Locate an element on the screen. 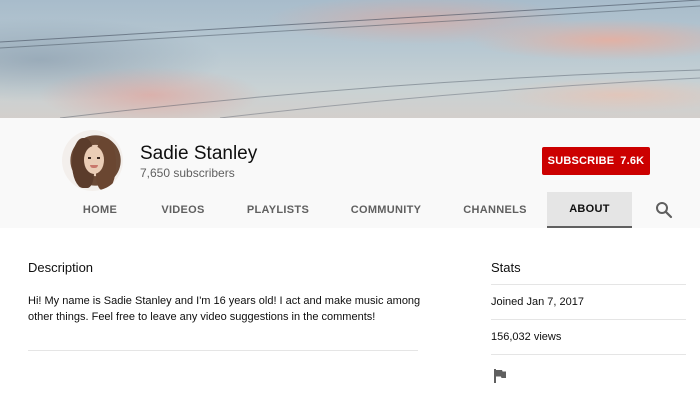 Image resolution: width=700 pixels, height=410 pixels. description-heading: Description is located at coordinates (61, 267).